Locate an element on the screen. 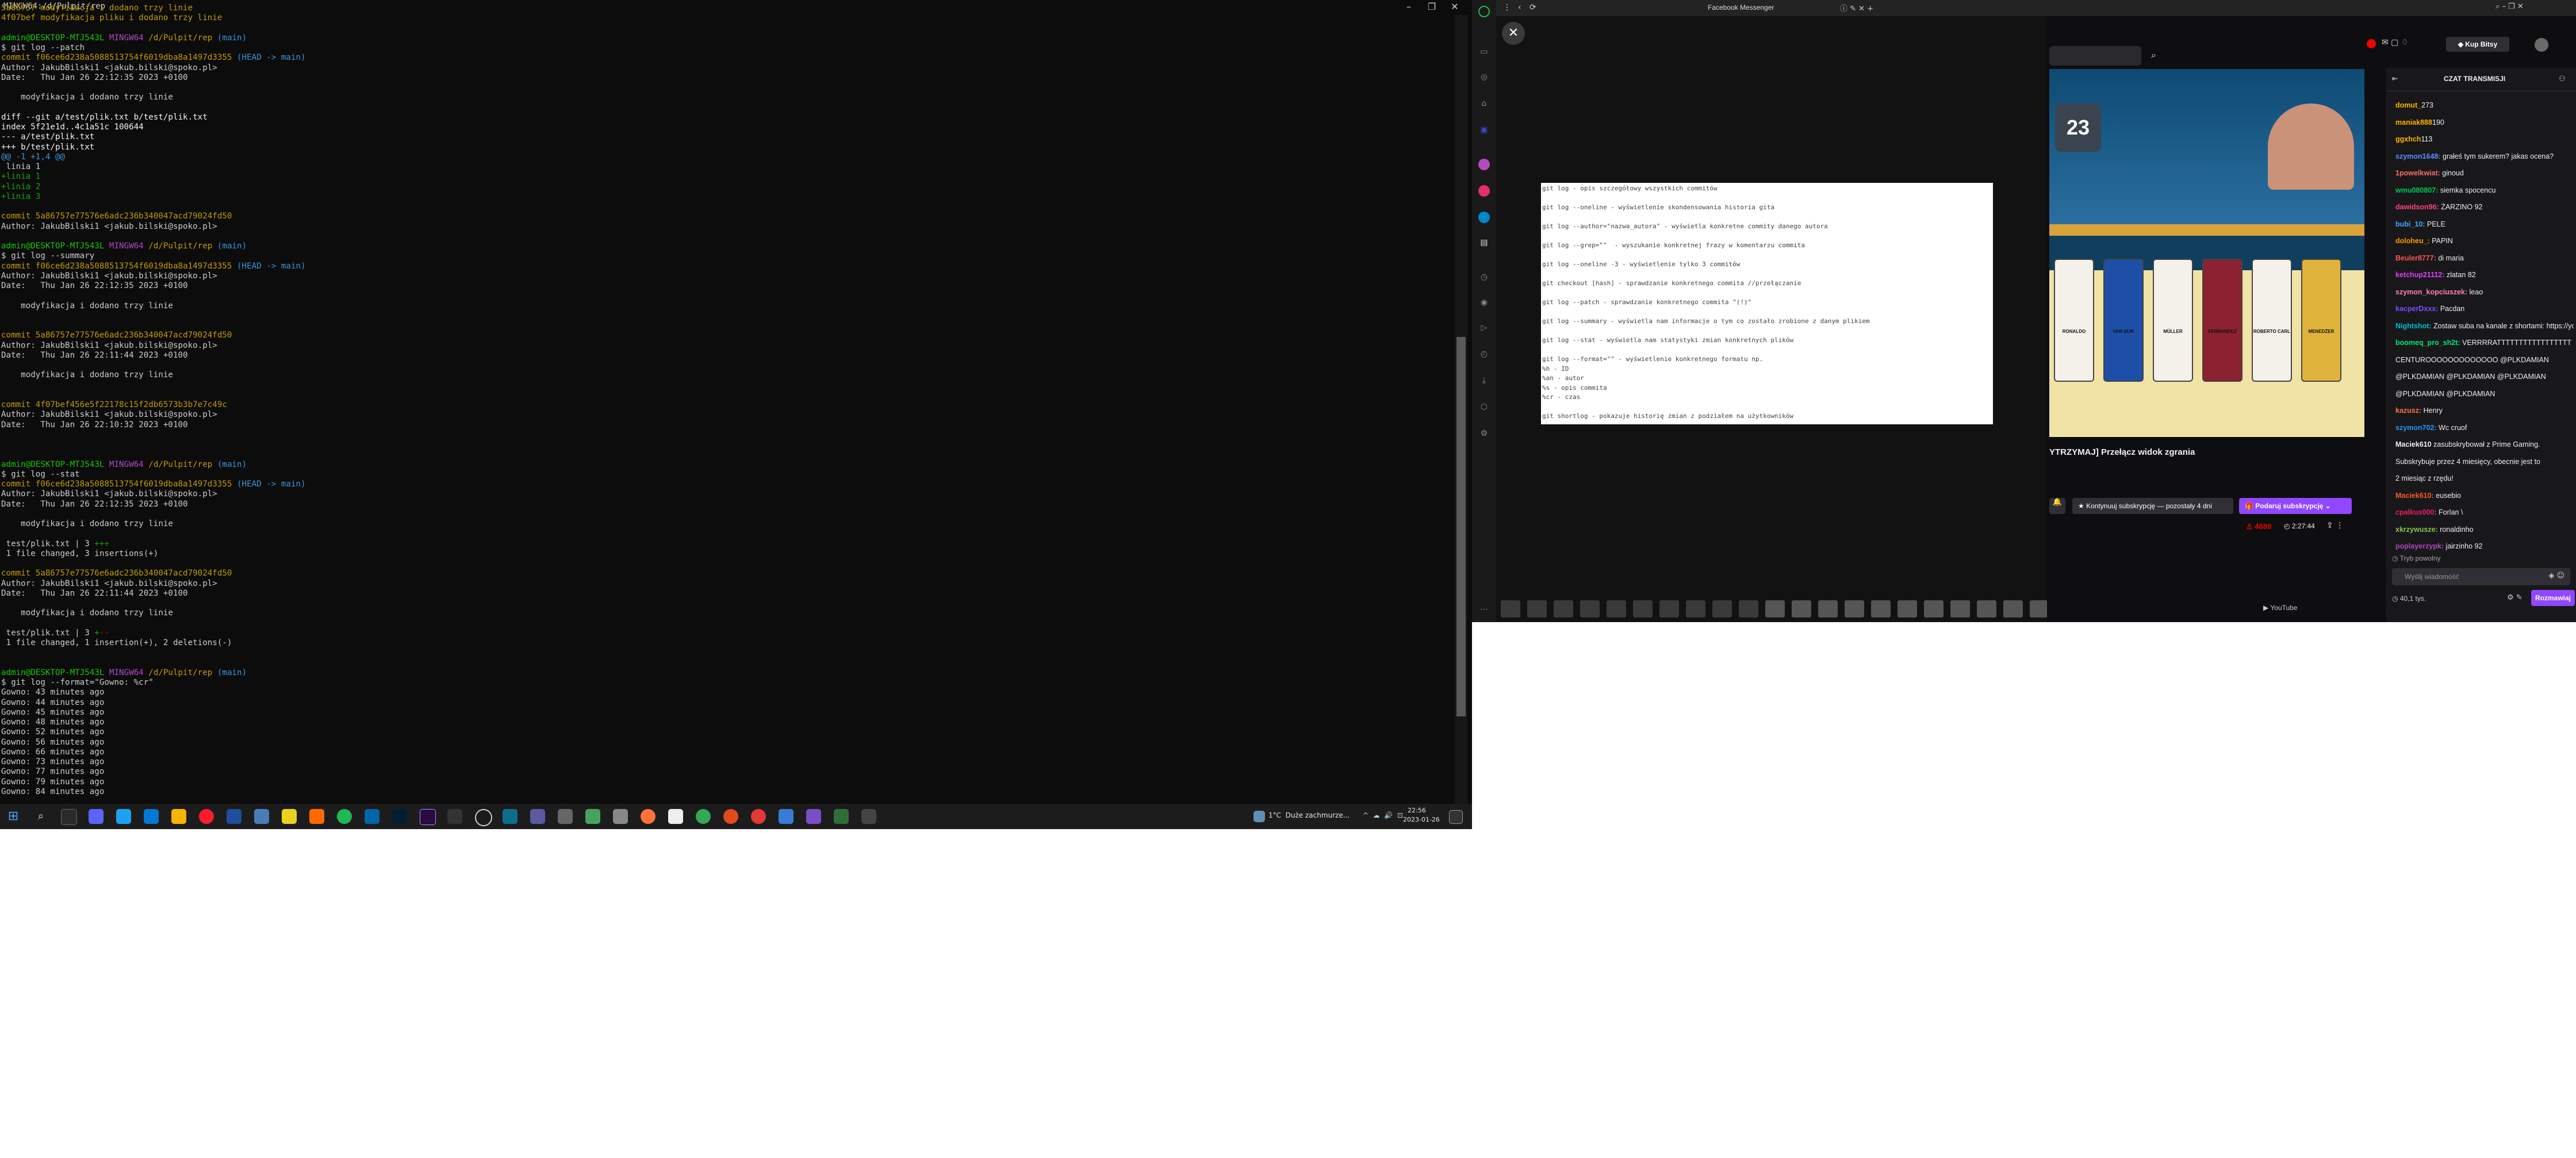  chat-username: Nightshot: is located at coordinates (2413, 326).